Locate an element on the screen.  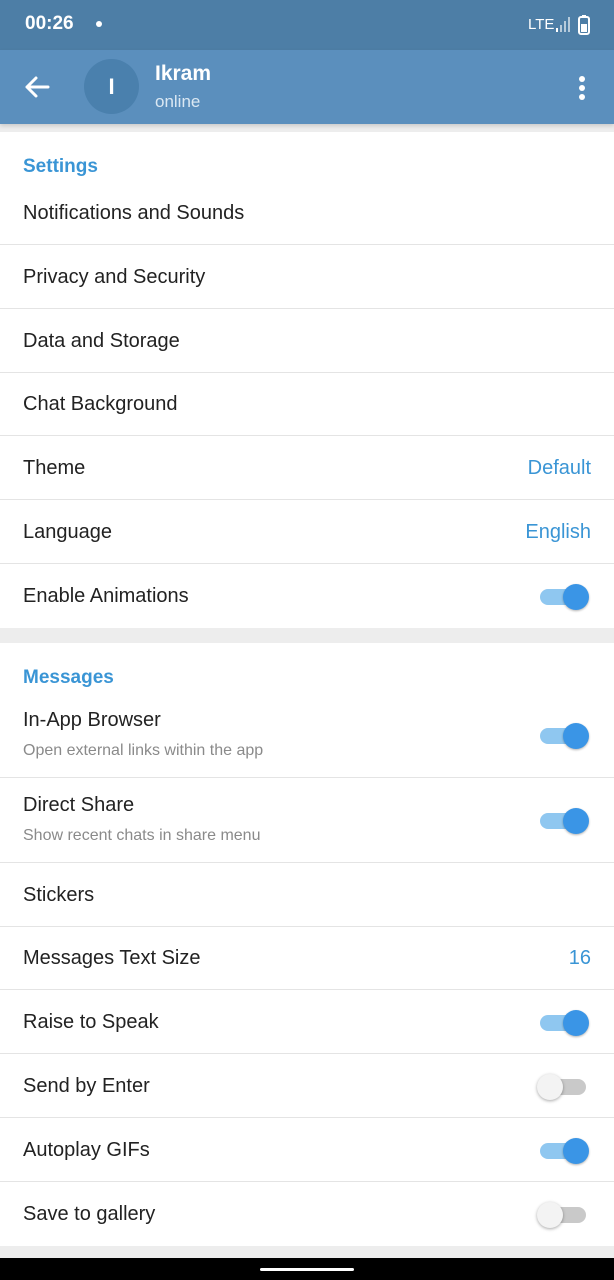
messages-text-size-row: Messages Text Size 16 is located at coordinates (307, 958).